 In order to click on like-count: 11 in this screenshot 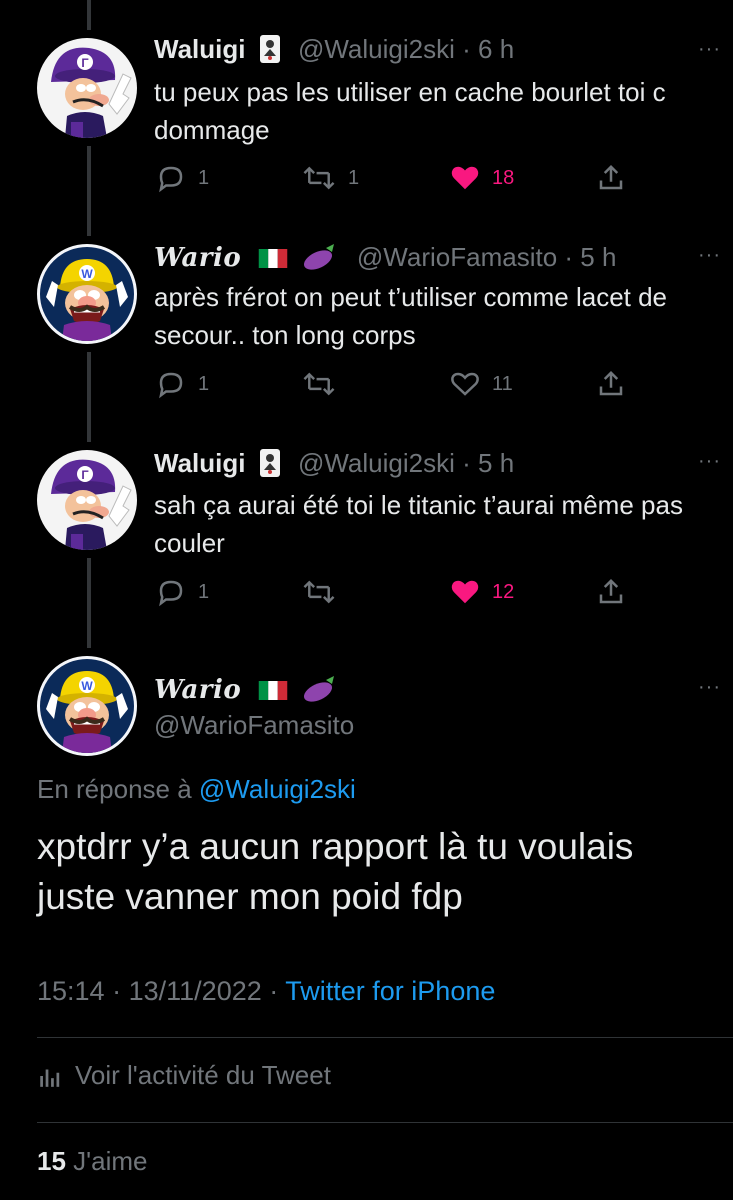, I will do `click(502, 383)`.